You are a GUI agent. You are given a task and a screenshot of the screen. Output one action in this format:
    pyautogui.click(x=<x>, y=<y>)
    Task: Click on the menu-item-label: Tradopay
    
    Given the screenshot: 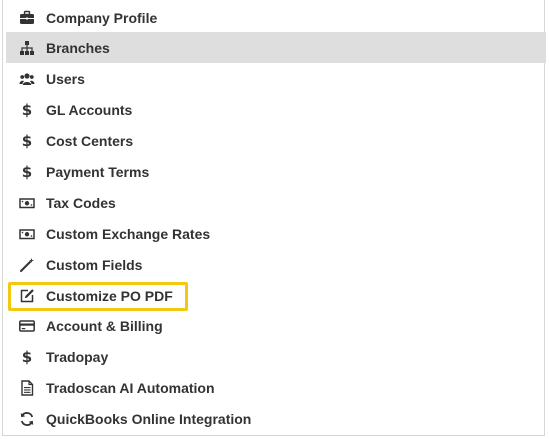 What is the action you would take?
    pyautogui.click(x=77, y=356)
    